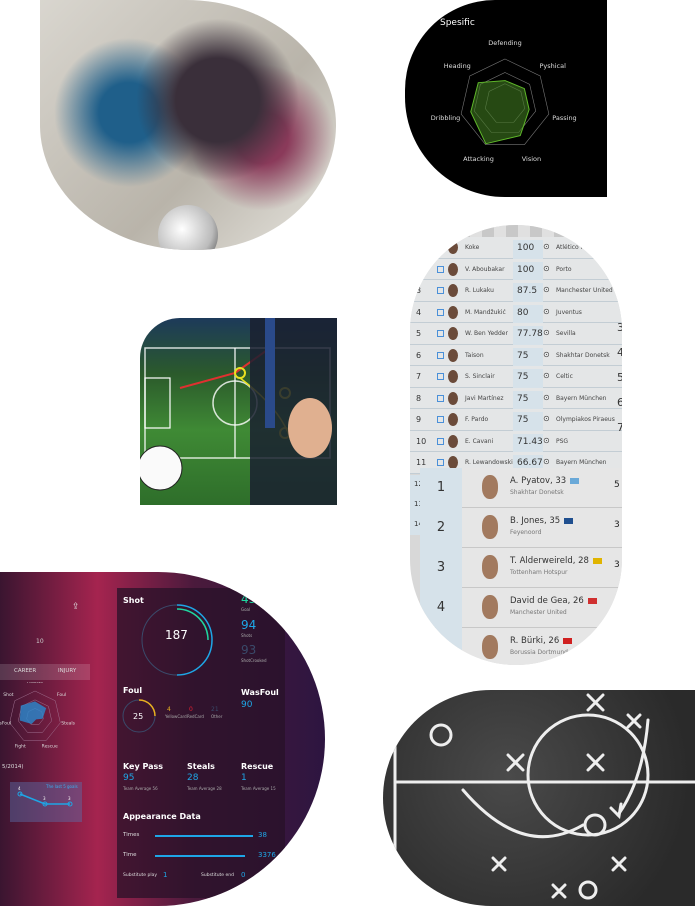 Image resolution: width=695 pixels, height=906 pixels. What do you see at coordinates (479, 441) in the screenshot?
I see `player-name: E. Cavani` at bounding box center [479, 441].